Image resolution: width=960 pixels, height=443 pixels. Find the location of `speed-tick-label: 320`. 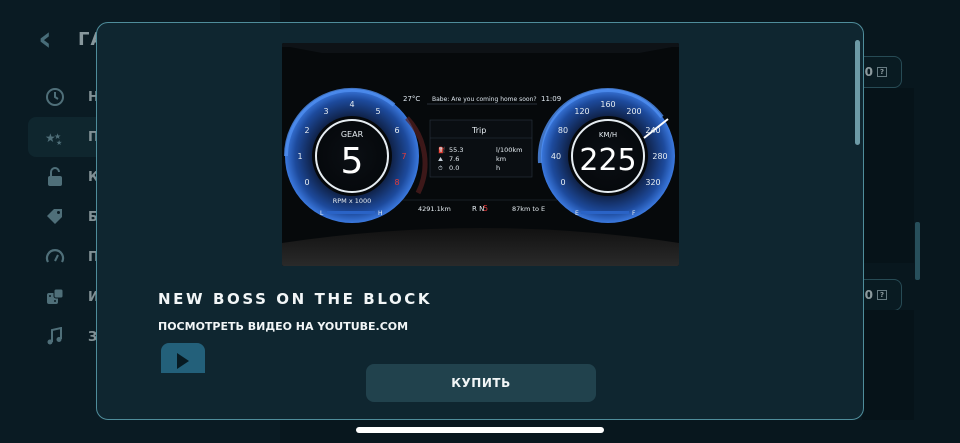

speed-tick-label: 320 is located at coordinates (652, 182).